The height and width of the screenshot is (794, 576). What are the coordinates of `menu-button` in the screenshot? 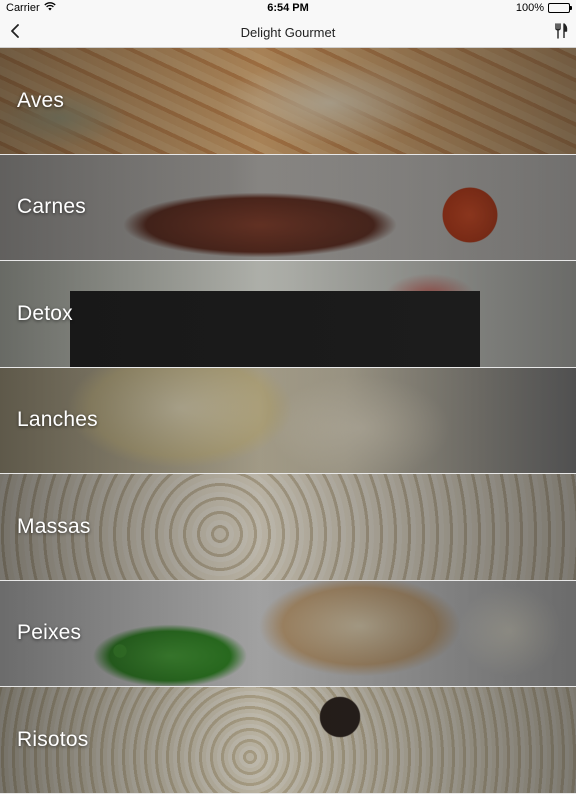 It's located at (561, 33).